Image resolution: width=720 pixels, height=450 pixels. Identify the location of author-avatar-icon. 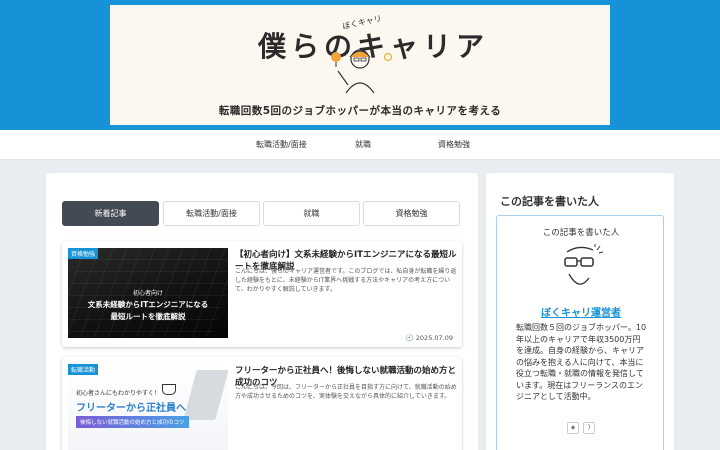
(583, 264).